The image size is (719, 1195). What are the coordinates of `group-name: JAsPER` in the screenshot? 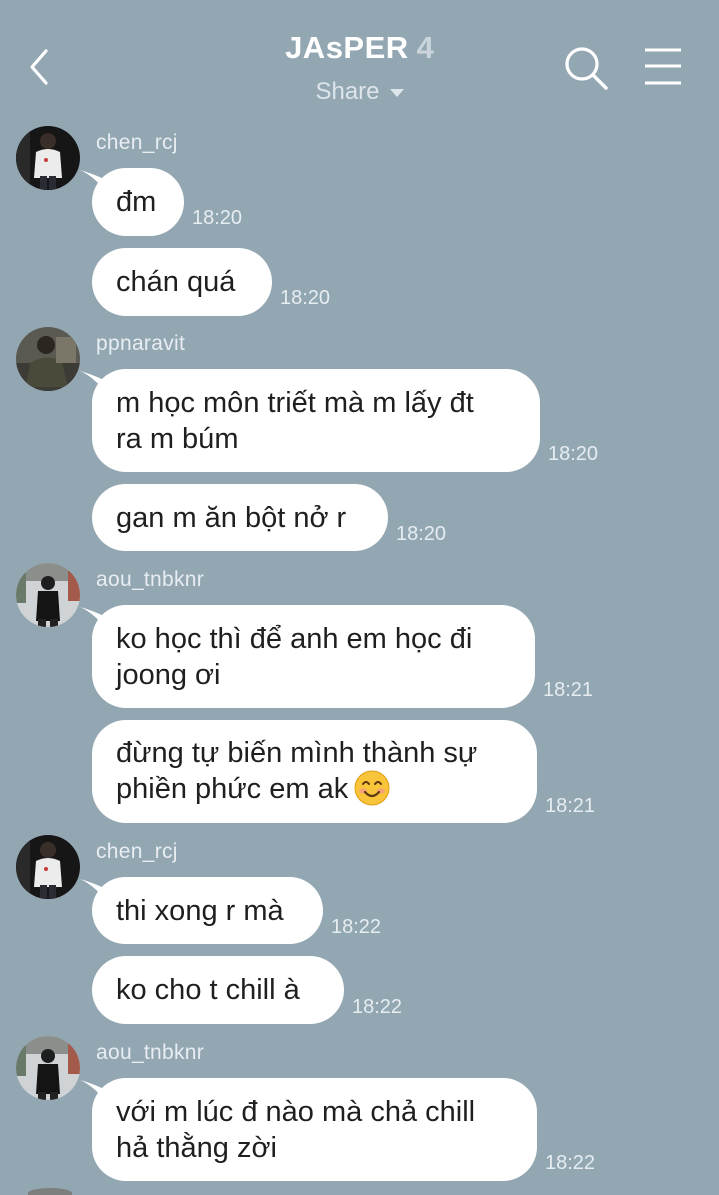 It's located at (347, 47).